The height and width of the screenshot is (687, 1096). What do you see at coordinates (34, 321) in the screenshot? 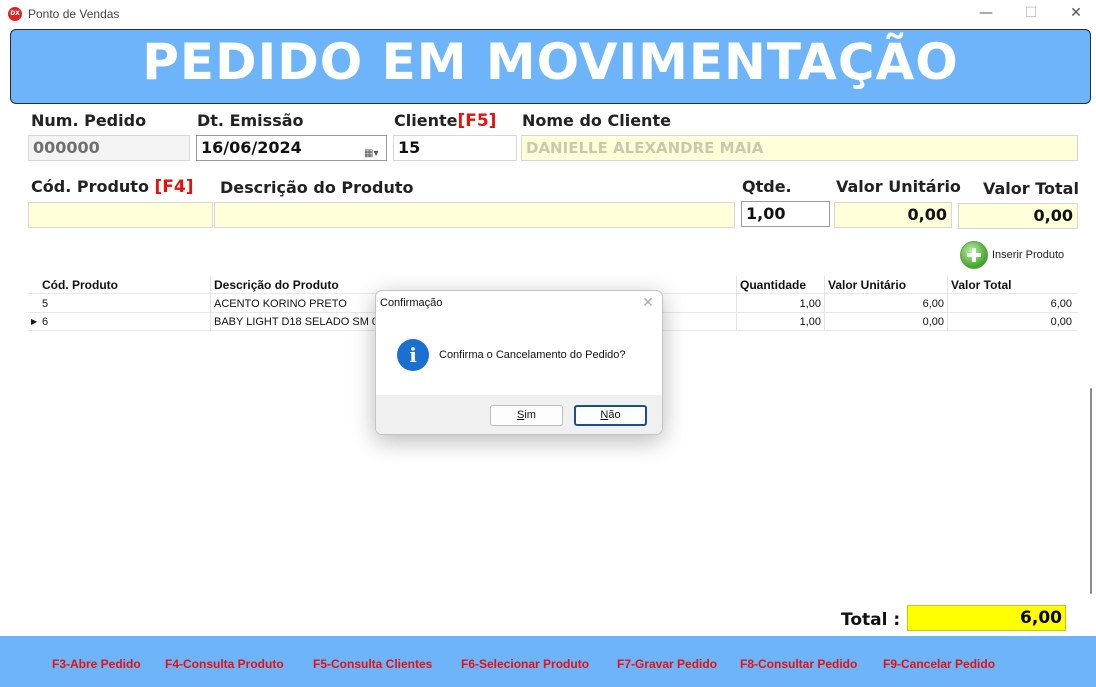
I see `row-pointer-icon: ▶` at bounding box center [34, 321].